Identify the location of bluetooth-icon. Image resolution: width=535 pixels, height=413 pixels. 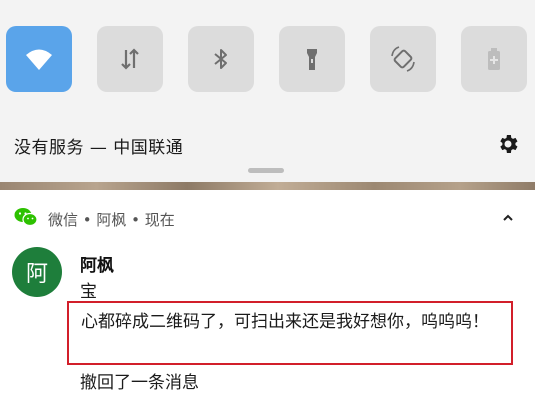
(220, 59).